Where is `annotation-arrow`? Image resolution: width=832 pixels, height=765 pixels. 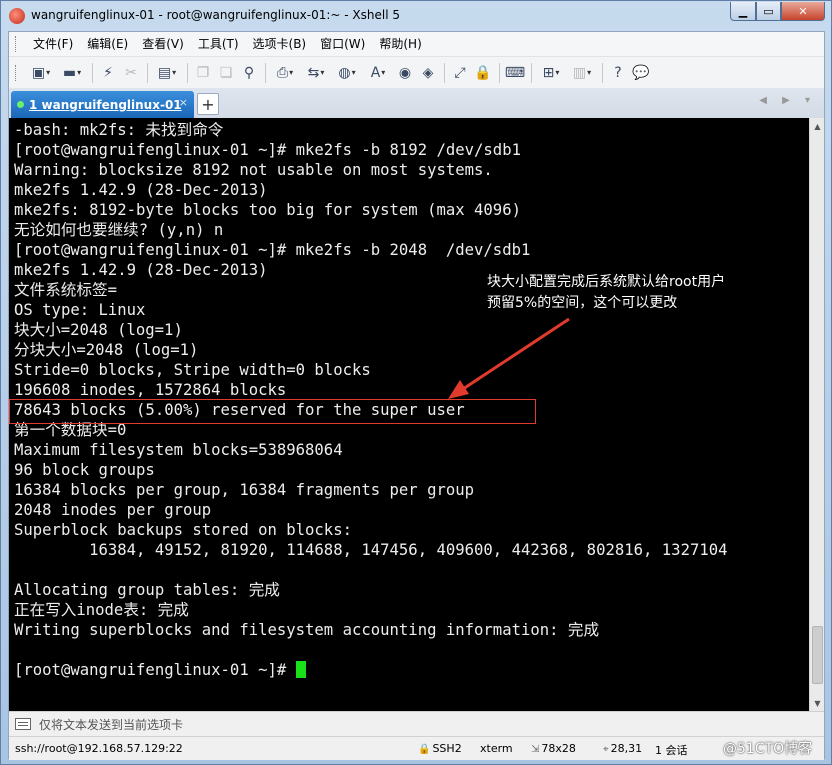
annotation-arrow is located at coordinates (509, 358).